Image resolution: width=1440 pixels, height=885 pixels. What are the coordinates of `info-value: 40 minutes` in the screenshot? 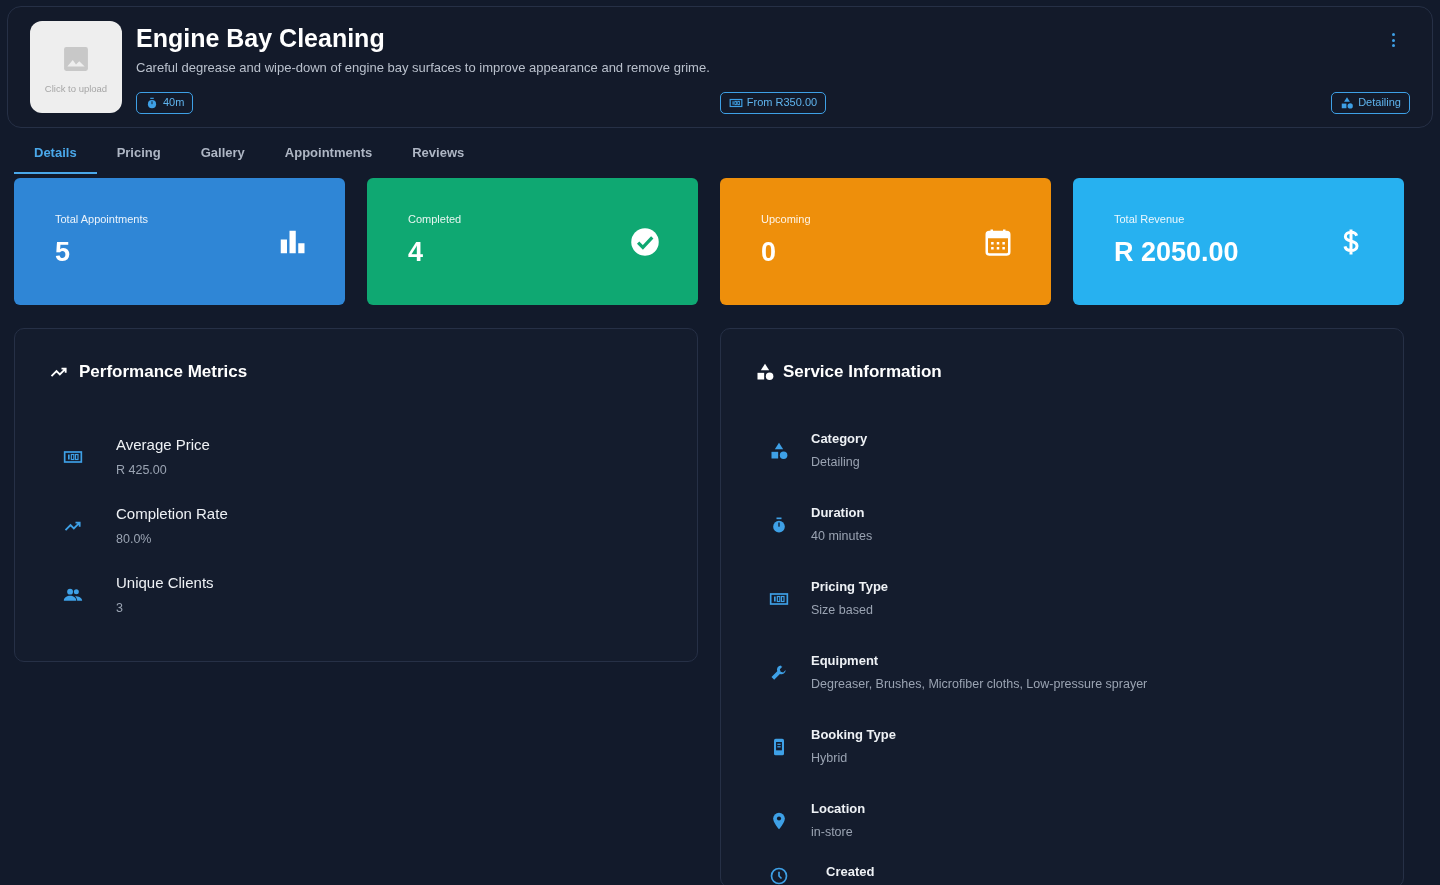 It's located at (842, 537).